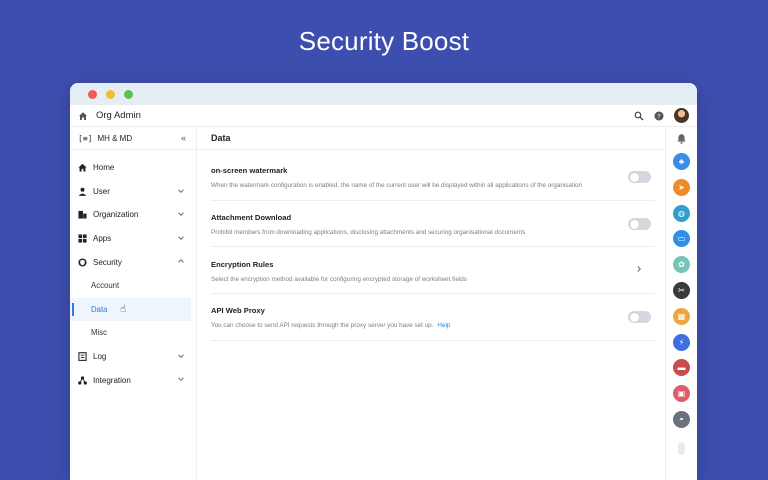 The height and width of the screenshot is (480, 768). Describe the element at coordinates (383, 94) in the screenshot. I see `window-titlebar` at that location.